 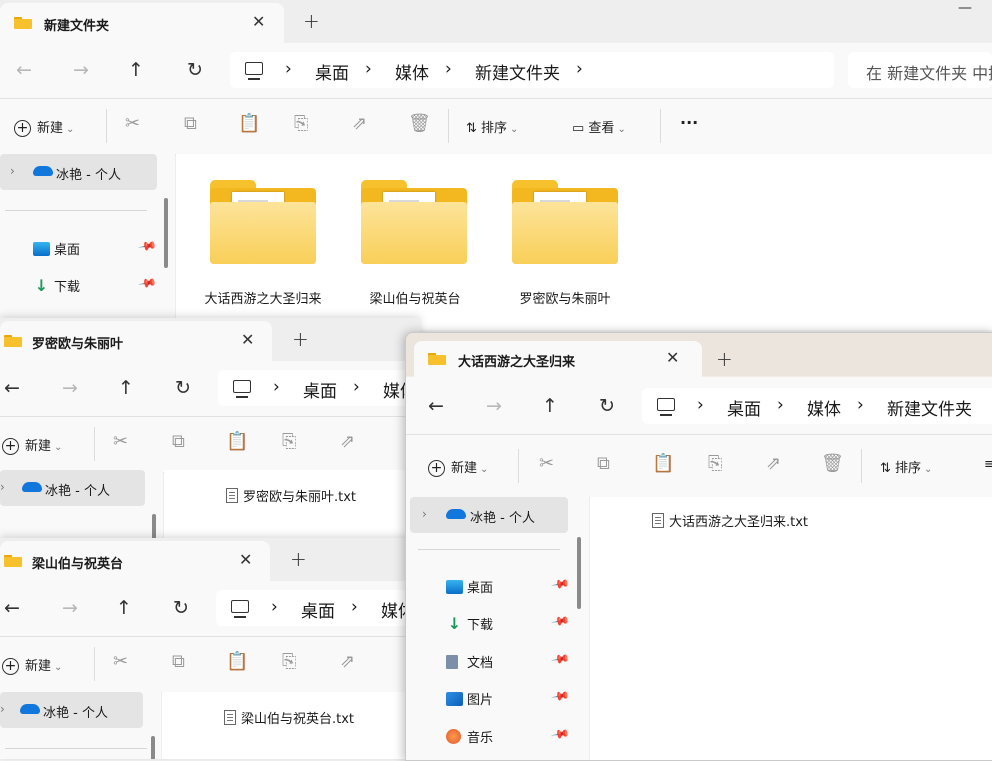 What do you see at coordinates (689, 122) in the screenshot?
I see `more-options-button: ···` at bounding box center [689, 122].